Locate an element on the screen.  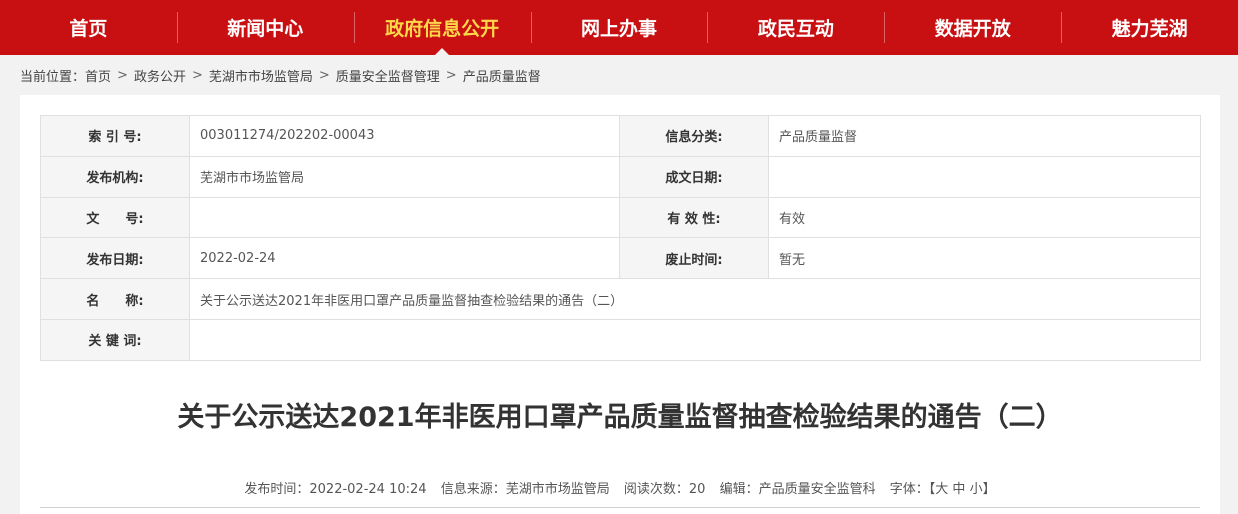
publish-date-label: 发布日期: is located at coordinates (115, 258).